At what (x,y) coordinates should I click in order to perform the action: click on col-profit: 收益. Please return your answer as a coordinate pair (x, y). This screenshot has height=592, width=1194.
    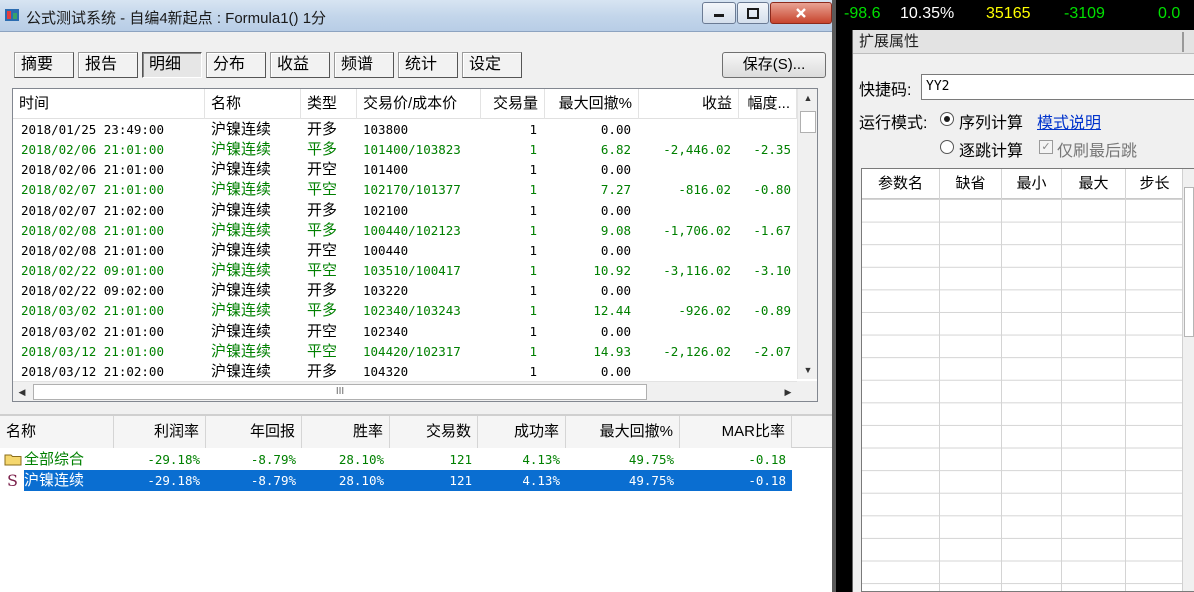
    Looking at the image, I should click on (689, 104).